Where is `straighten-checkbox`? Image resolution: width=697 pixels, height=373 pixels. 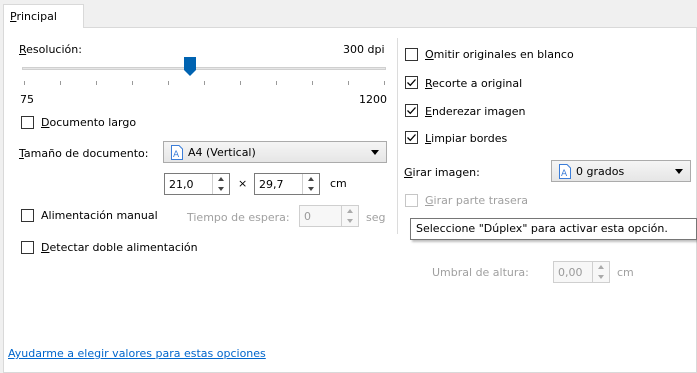
straighten-checkbox is located at coordinates (411, 110).